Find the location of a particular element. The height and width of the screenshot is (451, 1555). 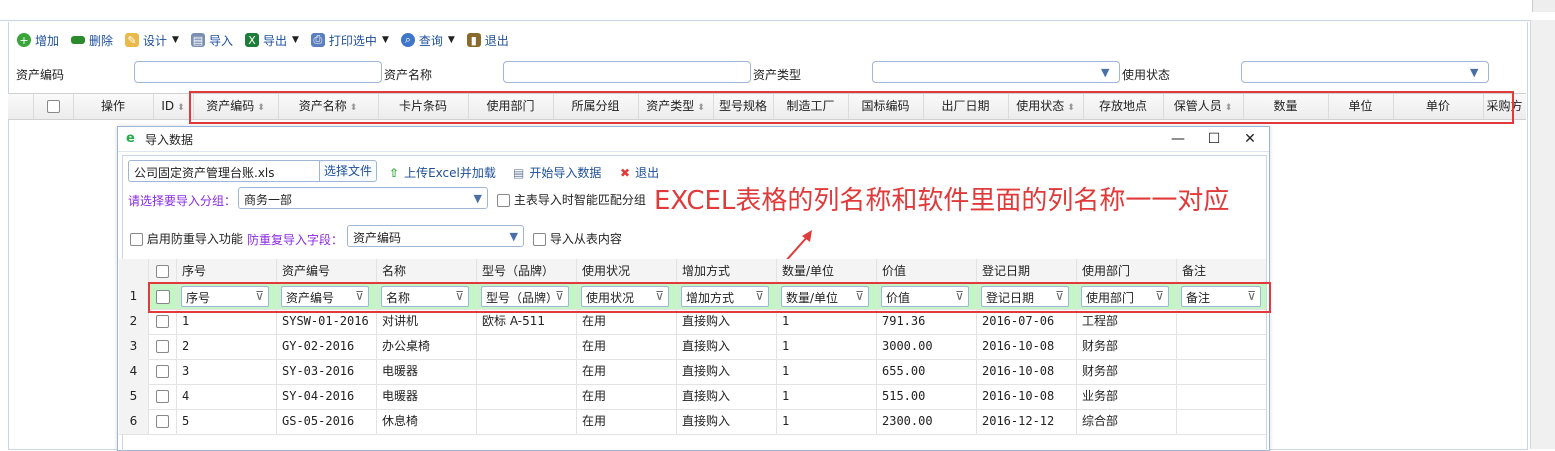

dedupe-field-select: 资产编码 ▼ is located at coordinates (435, 236).